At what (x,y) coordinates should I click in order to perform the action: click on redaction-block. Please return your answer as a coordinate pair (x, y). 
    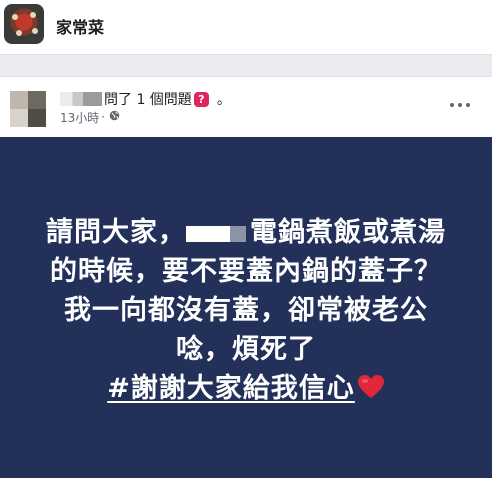
    Looking at the image, I should click on (208, 234).